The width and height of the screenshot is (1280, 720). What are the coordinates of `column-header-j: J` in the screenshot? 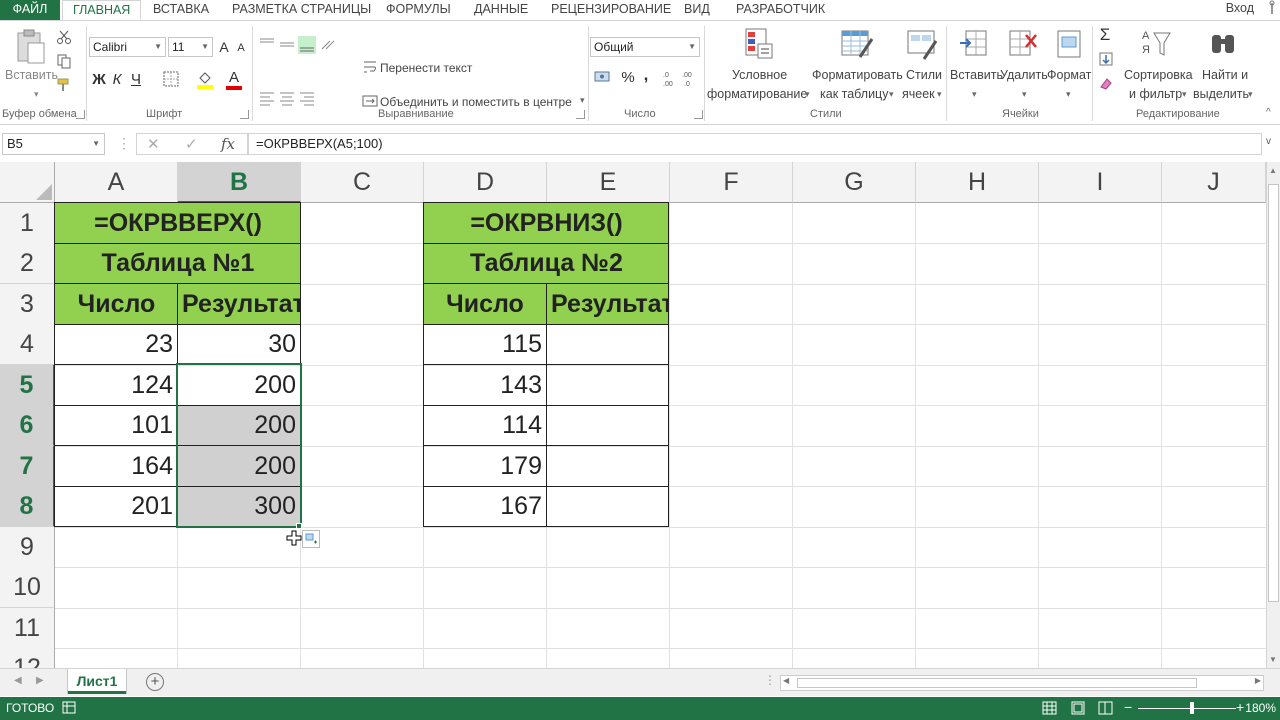 It's located at (1214, 182).